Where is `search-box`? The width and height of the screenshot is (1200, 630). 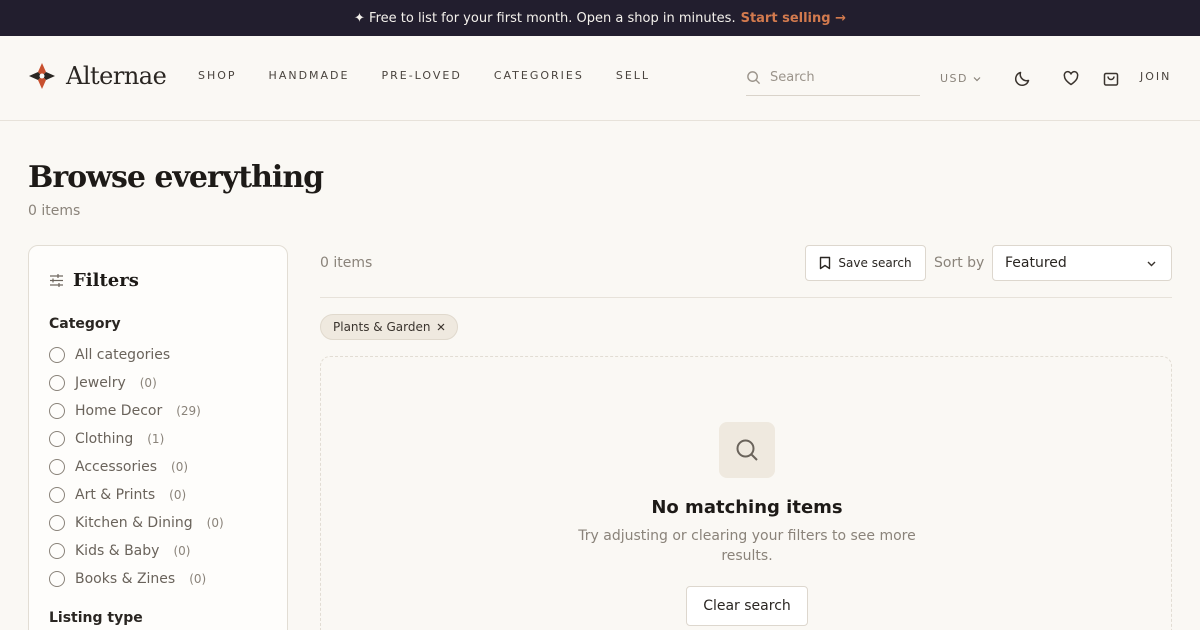
search-box is located at coordinates (833, 78).